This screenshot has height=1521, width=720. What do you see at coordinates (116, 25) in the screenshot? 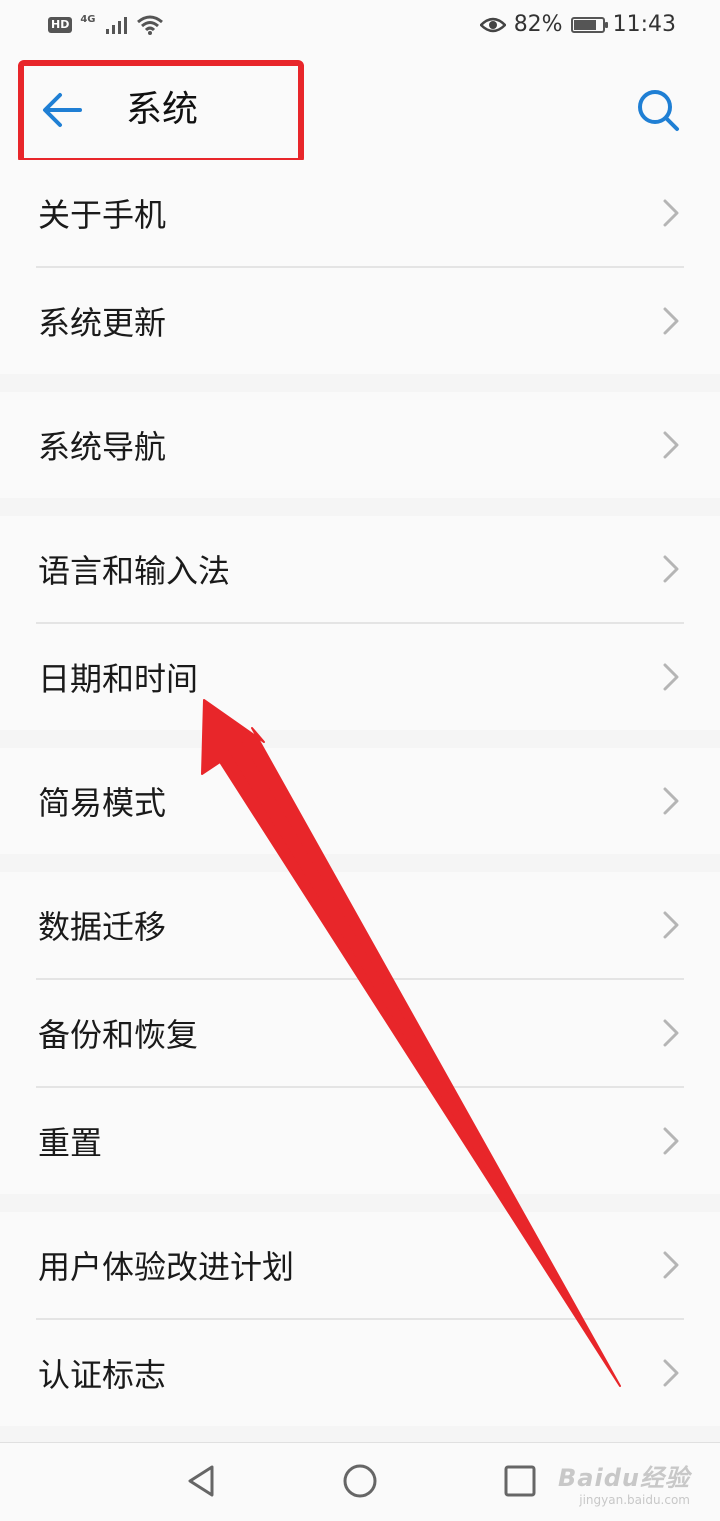
I see `signal-icon` at bounding box center [116, 25].